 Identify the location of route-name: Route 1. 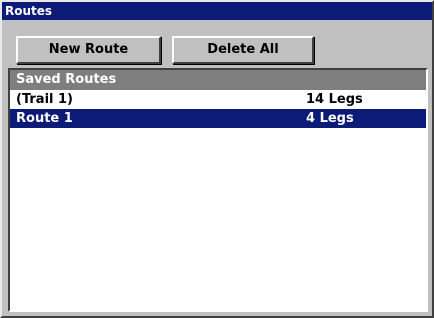
(44, 118).